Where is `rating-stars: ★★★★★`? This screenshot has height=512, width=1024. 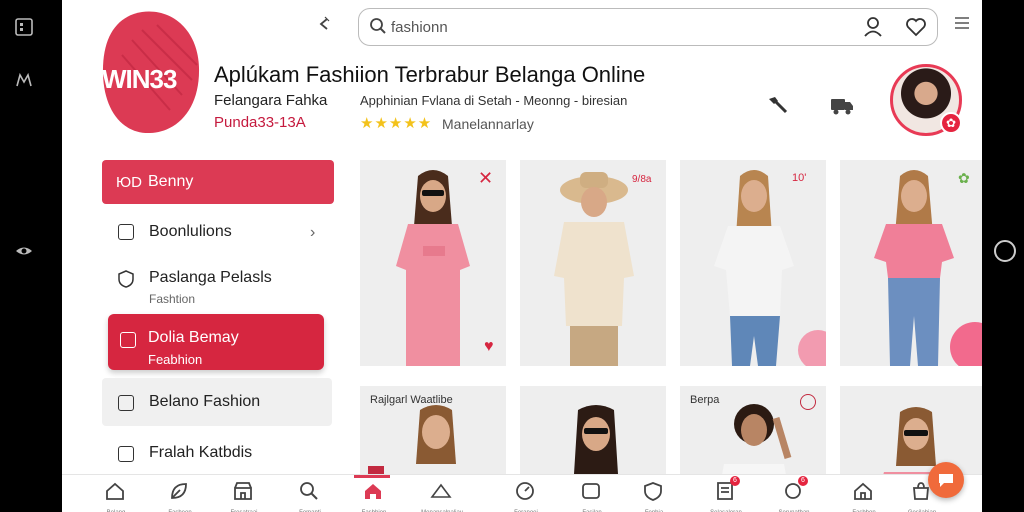
rating-stars: ★★★★★ is located at coordinates (396, 123).